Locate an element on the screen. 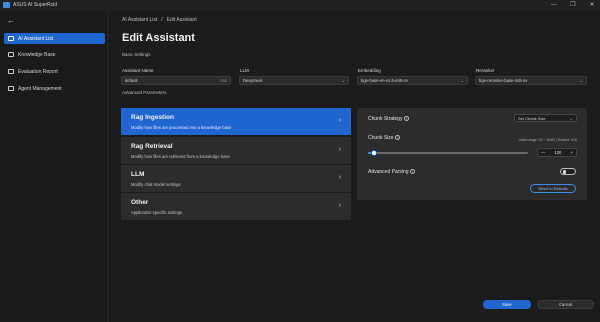 The height and width of the screenshot is (322, 600). reranker-select: bge-reranker-base-int8-ov ⌄ is located at coordinates (531, 80).